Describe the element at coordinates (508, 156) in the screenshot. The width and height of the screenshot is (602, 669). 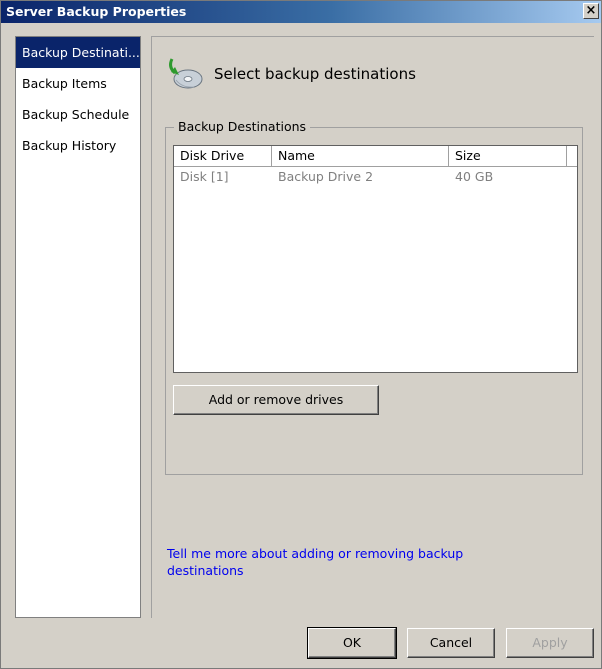
I see `column-header-size: Size` at that location.